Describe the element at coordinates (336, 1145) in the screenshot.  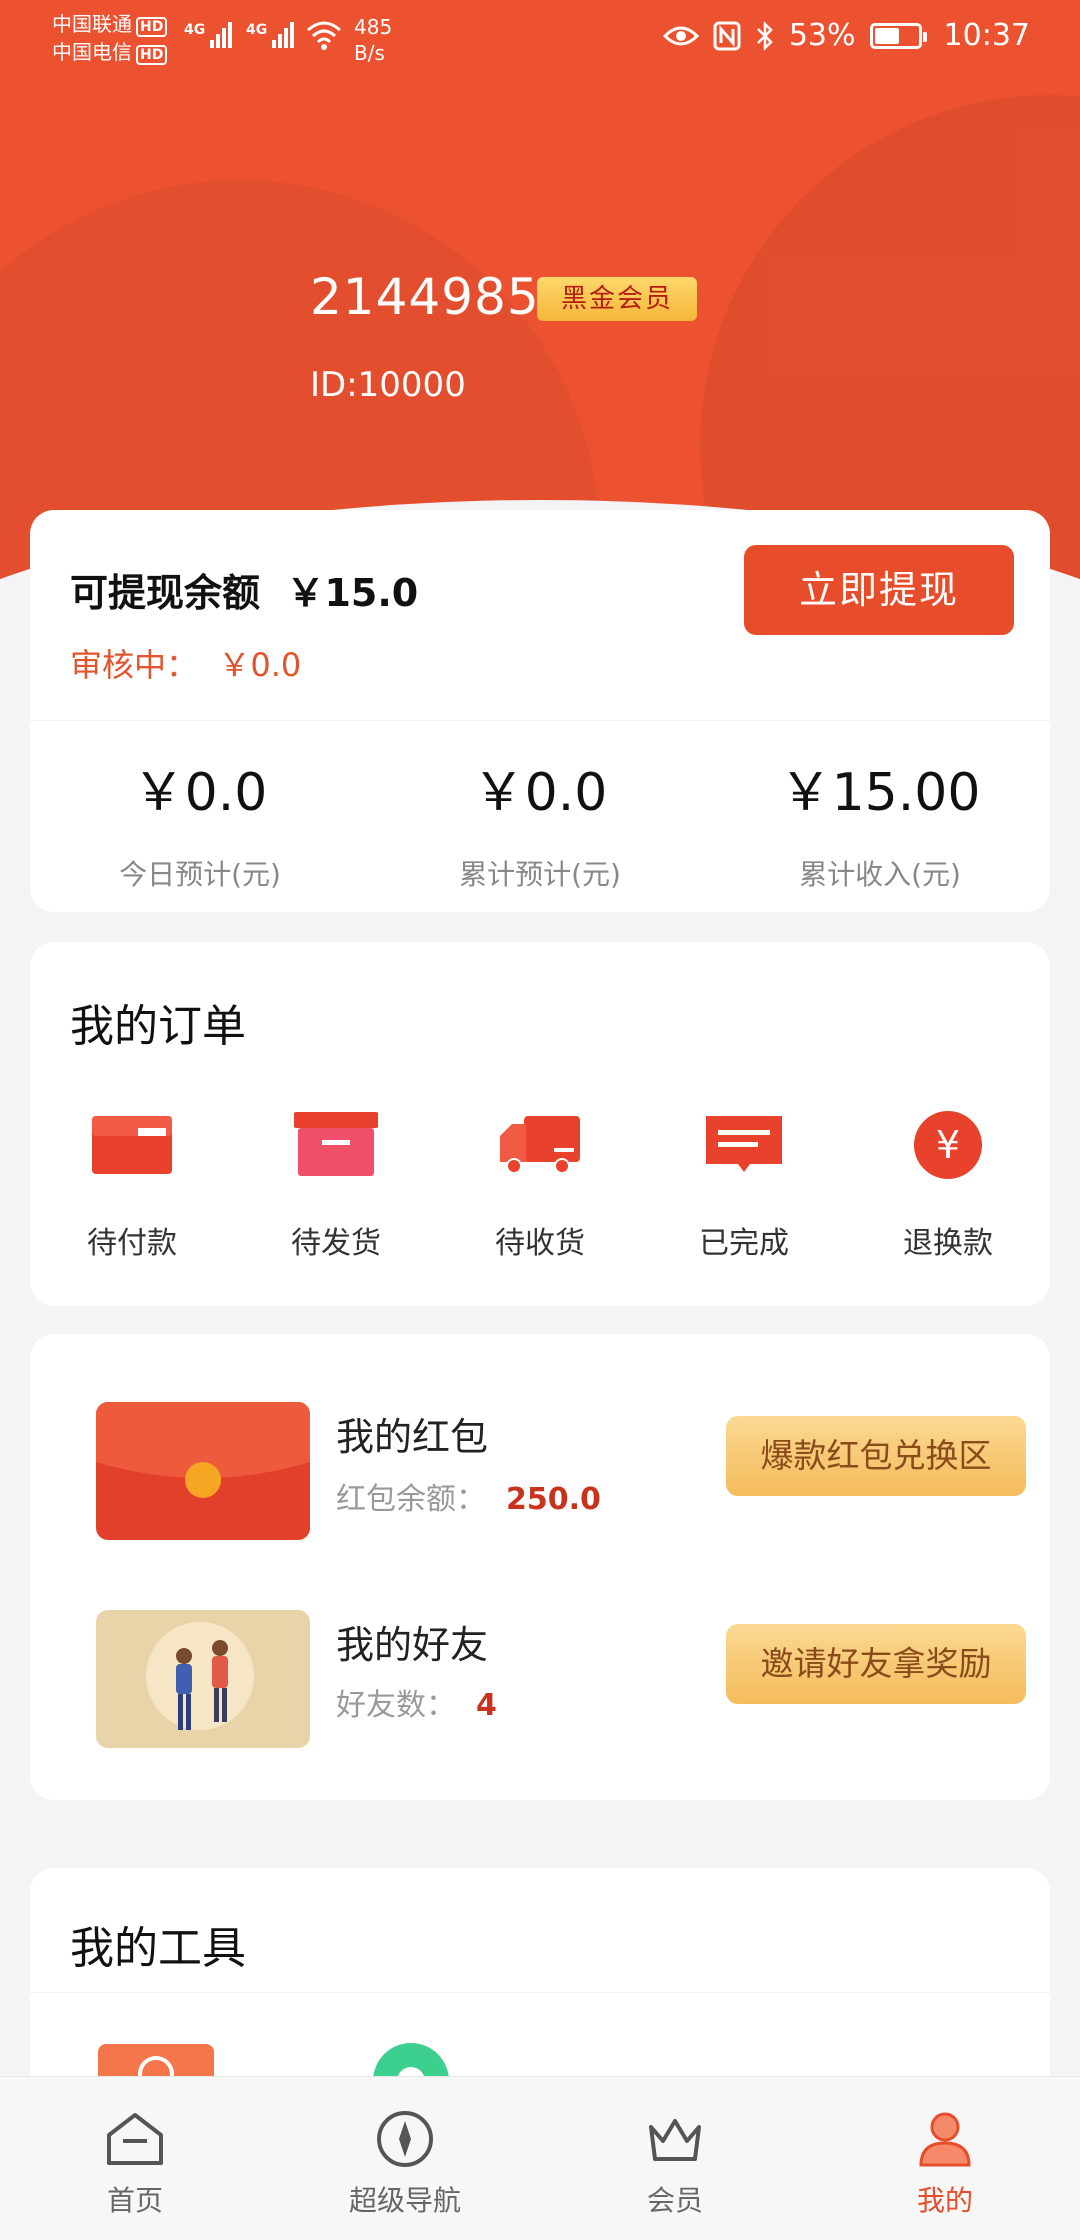
I see `box-icon` at that location.